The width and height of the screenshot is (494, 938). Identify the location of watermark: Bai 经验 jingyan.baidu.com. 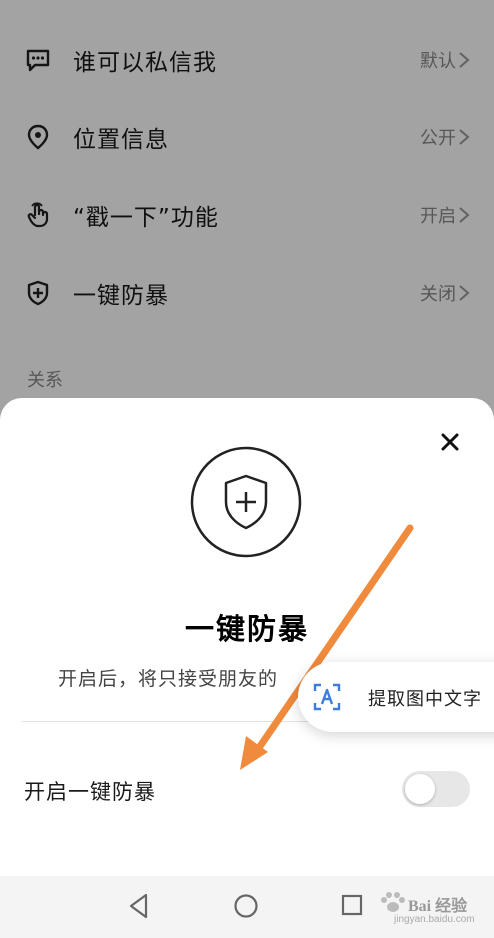
(433, 910).